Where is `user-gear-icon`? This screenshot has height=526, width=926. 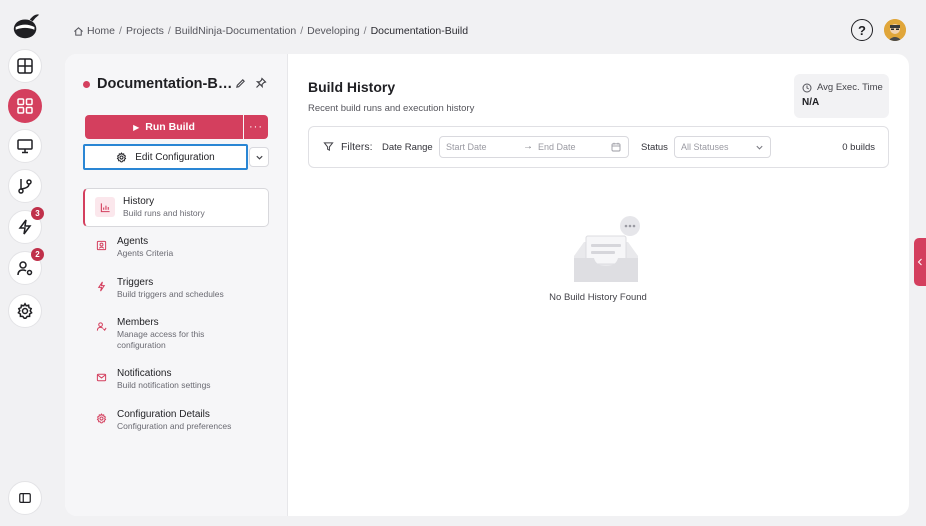 user-gear-icon is located at coordinates (25, 268).